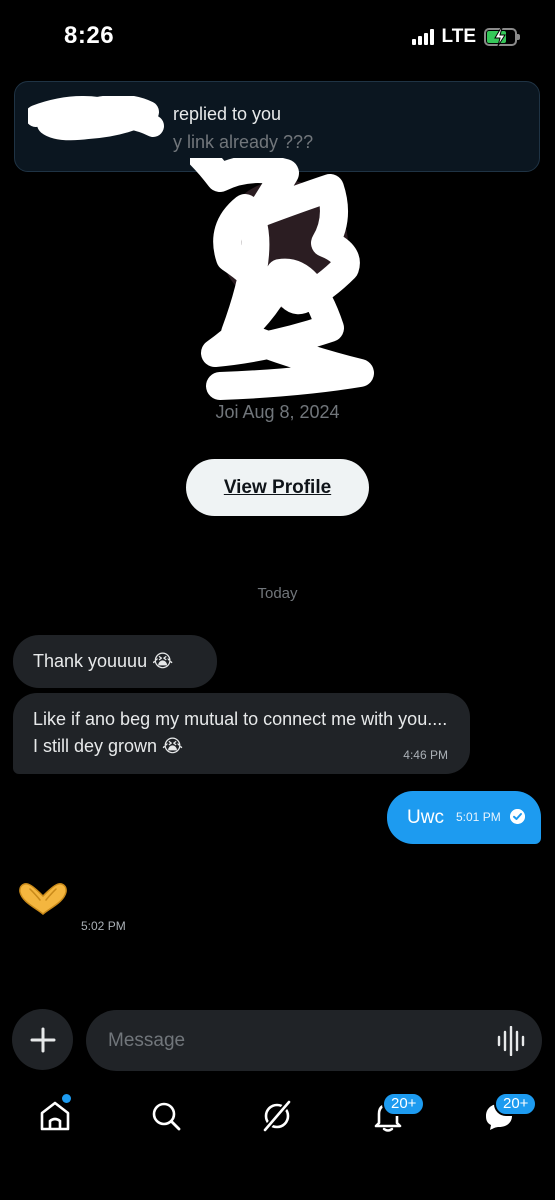 The height and width of the screenshot is (1200, 555). Describe the element at coordinates (422, 37) in the screenshot. I see `signal-icon` at that location.